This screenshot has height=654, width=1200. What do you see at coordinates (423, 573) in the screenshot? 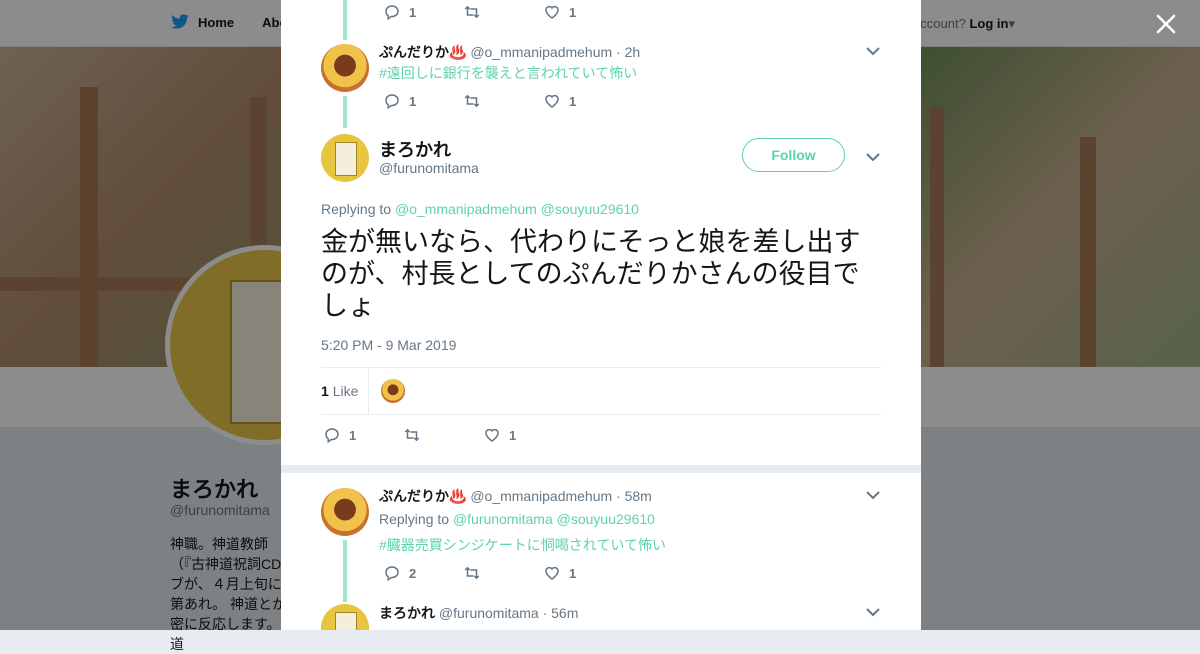
I see `reply-button: 2` at bounding box center [423, 573].